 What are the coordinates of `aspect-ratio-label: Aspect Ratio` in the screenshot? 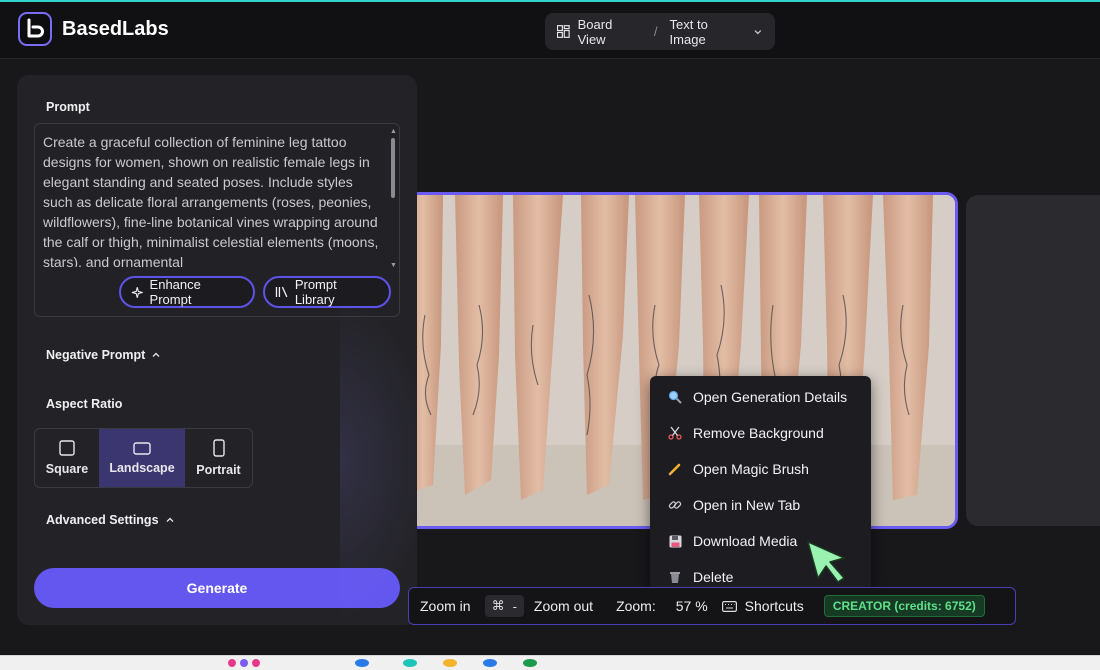 It's located at (84, 404).